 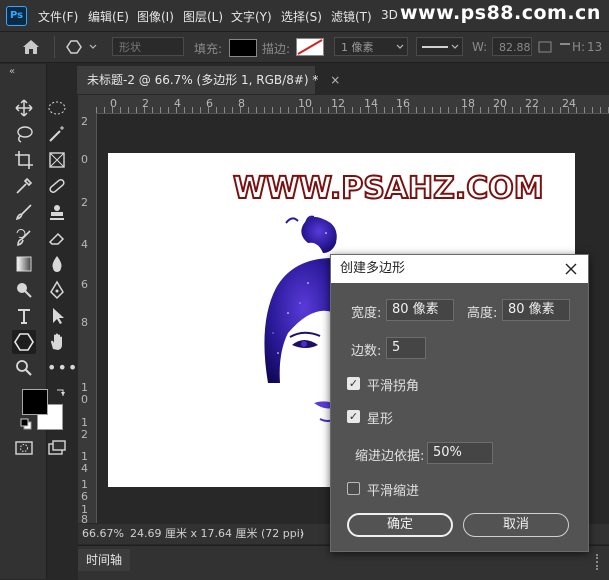 What do you see at coordinates (393, 386) in the screenshot?
I see `smooth-corners-label: 平滑拐角` at bounding box center [393, 386].